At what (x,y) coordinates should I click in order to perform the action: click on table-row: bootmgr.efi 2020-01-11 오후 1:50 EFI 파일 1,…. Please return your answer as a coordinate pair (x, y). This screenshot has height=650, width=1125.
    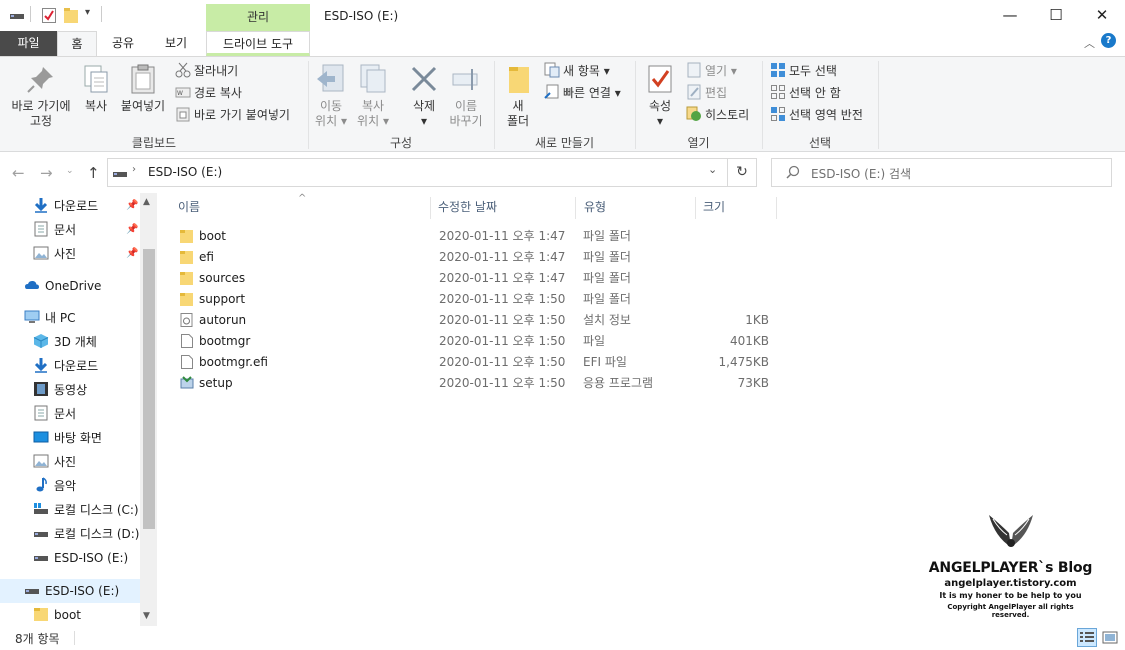
    Looking at the image, I should click on (487, 362).